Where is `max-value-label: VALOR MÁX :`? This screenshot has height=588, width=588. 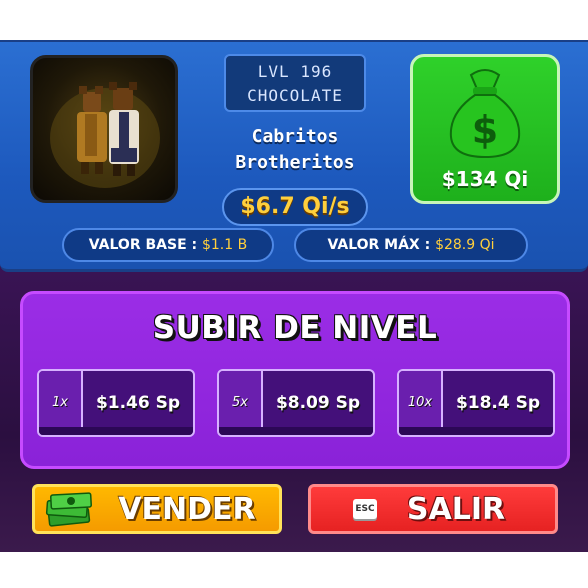 max-value-label: VALOR MÁX : is located at coordinates (379, 245).